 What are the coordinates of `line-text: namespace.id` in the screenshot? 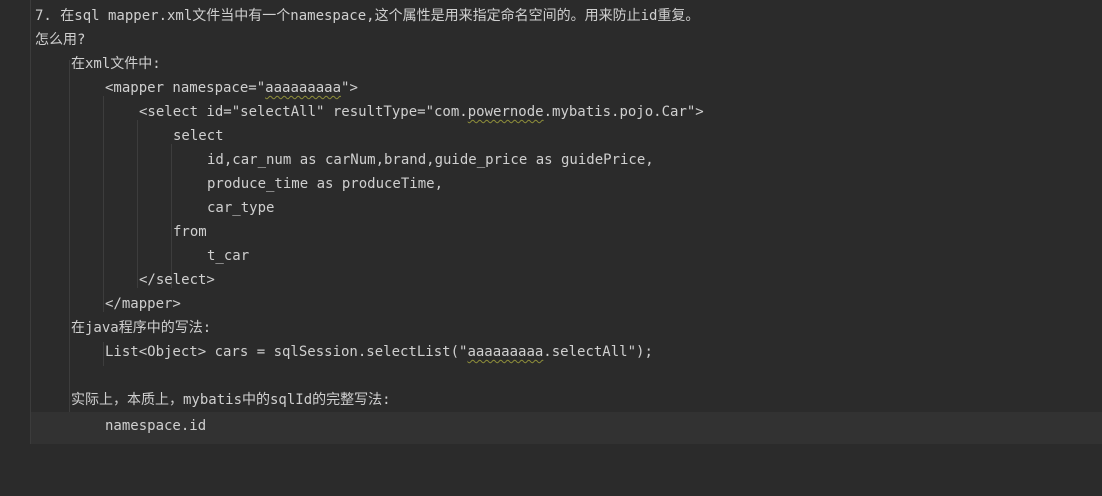 It's located at (156, 426).